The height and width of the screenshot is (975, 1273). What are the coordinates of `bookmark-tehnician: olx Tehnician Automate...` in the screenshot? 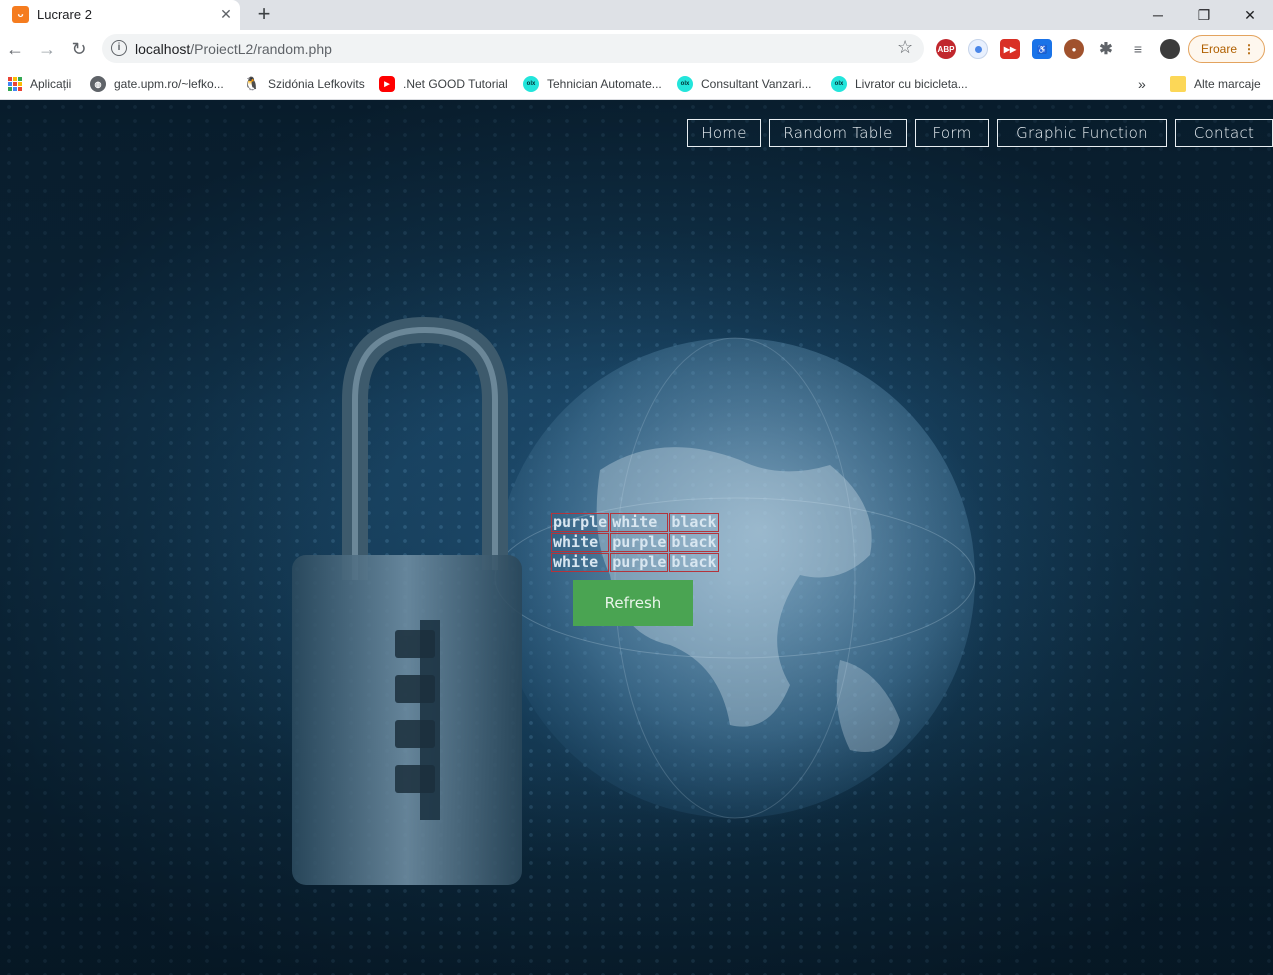 It's located at (592, 84).